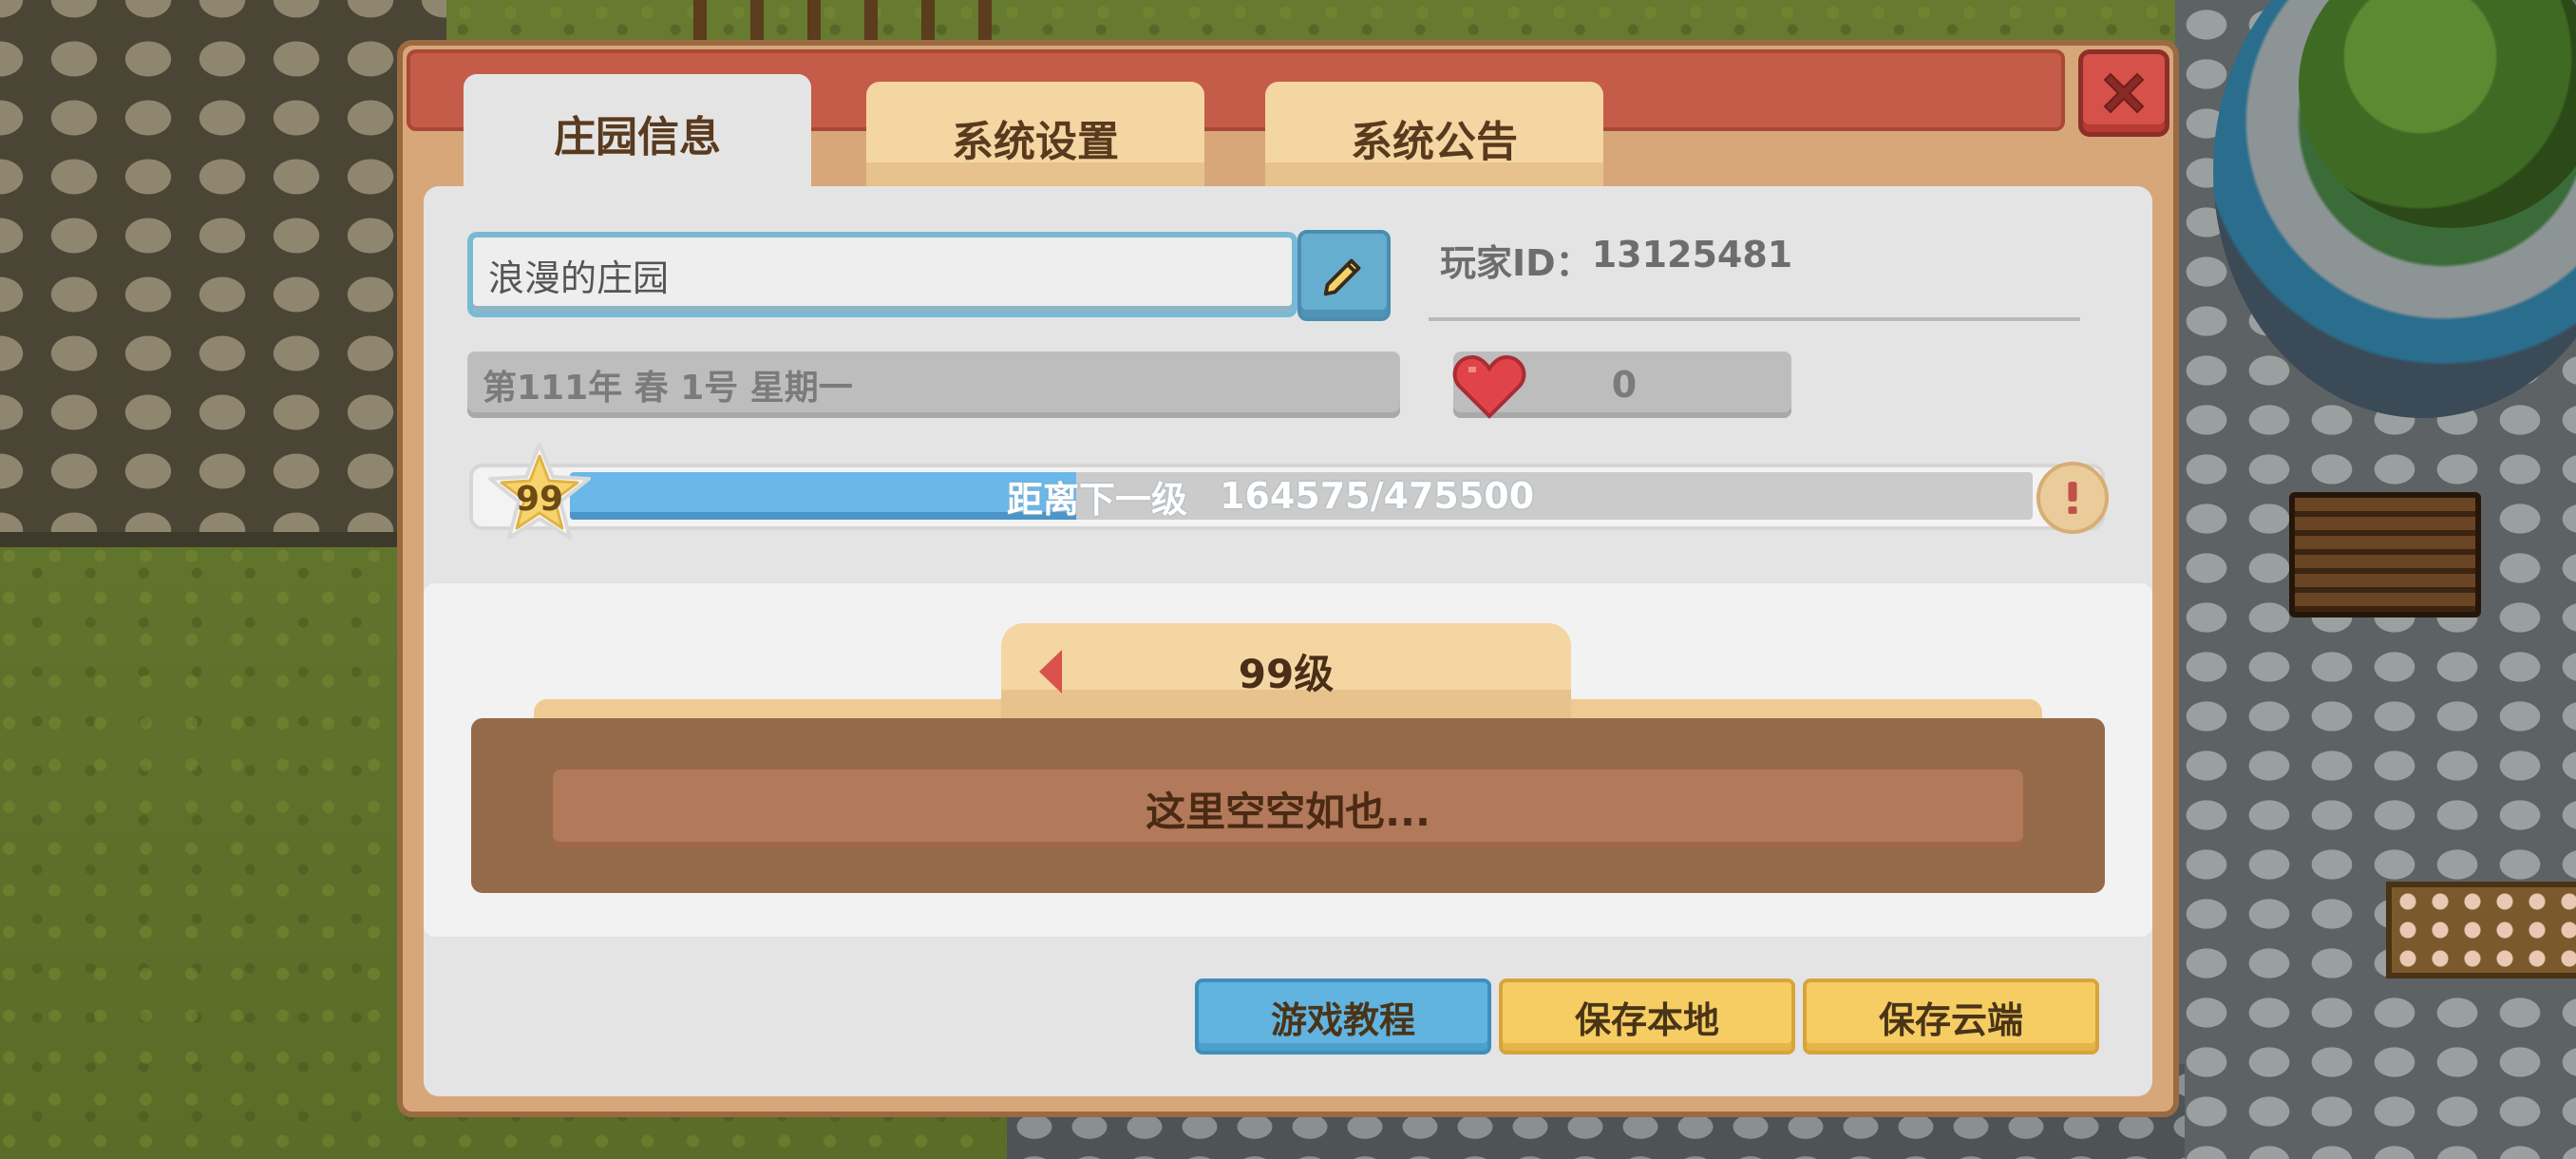  Describe the element at coordinates (1097, 499) in the screenshot. I see `xp-label: 距离下一级` at that location.